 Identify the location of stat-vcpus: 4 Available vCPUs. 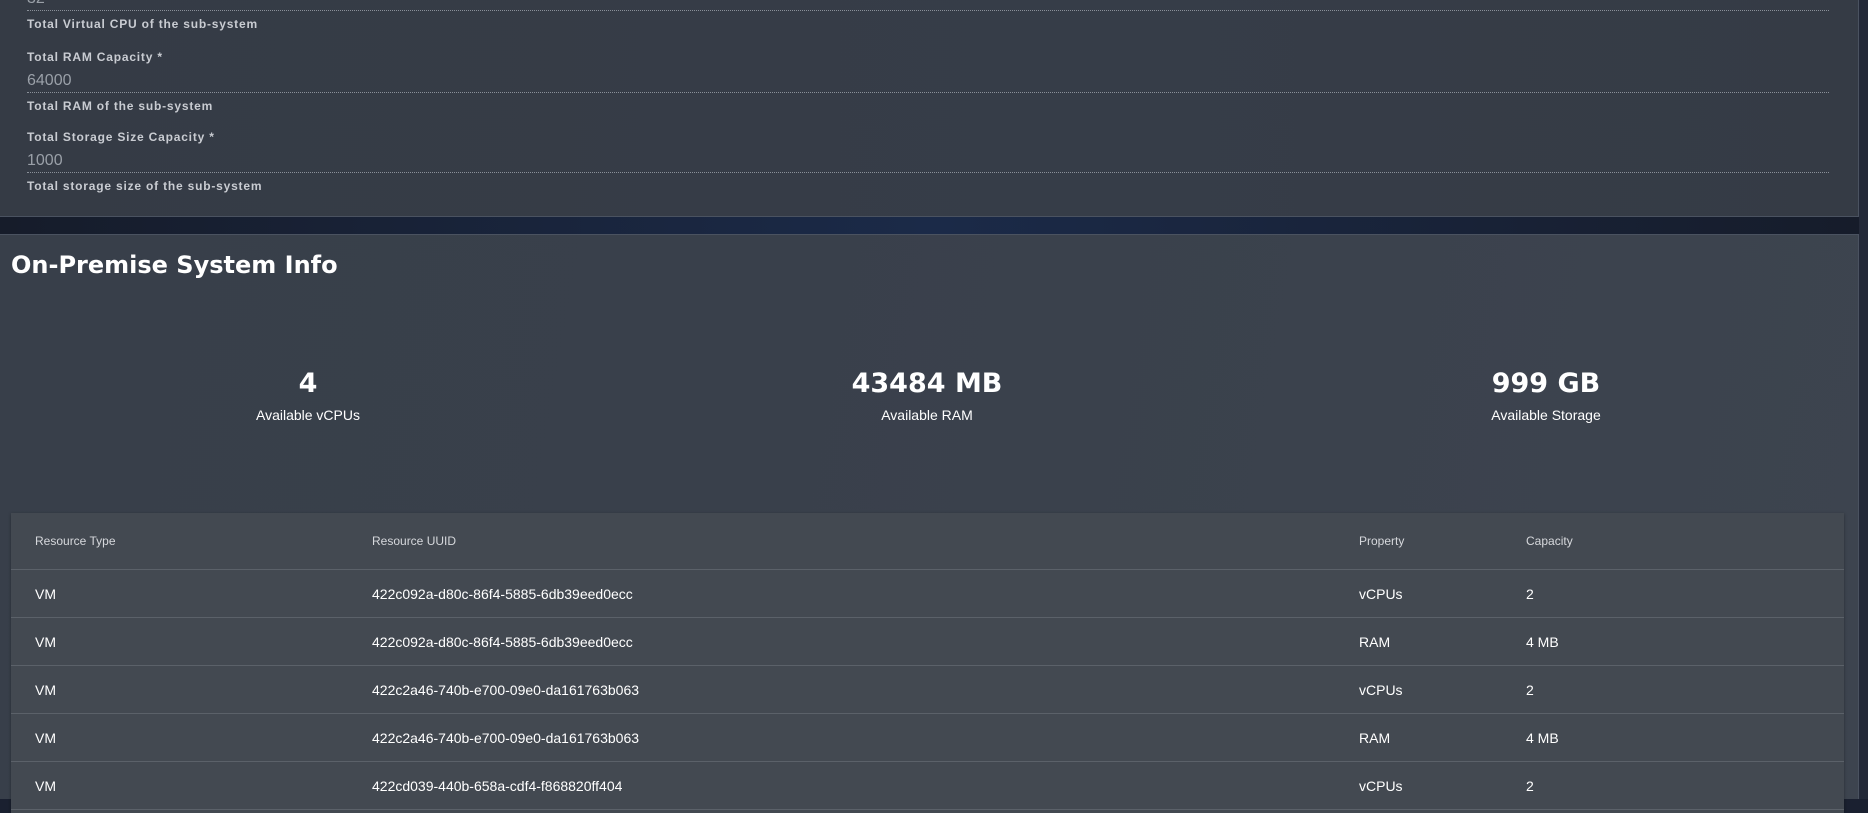
(308, 395).